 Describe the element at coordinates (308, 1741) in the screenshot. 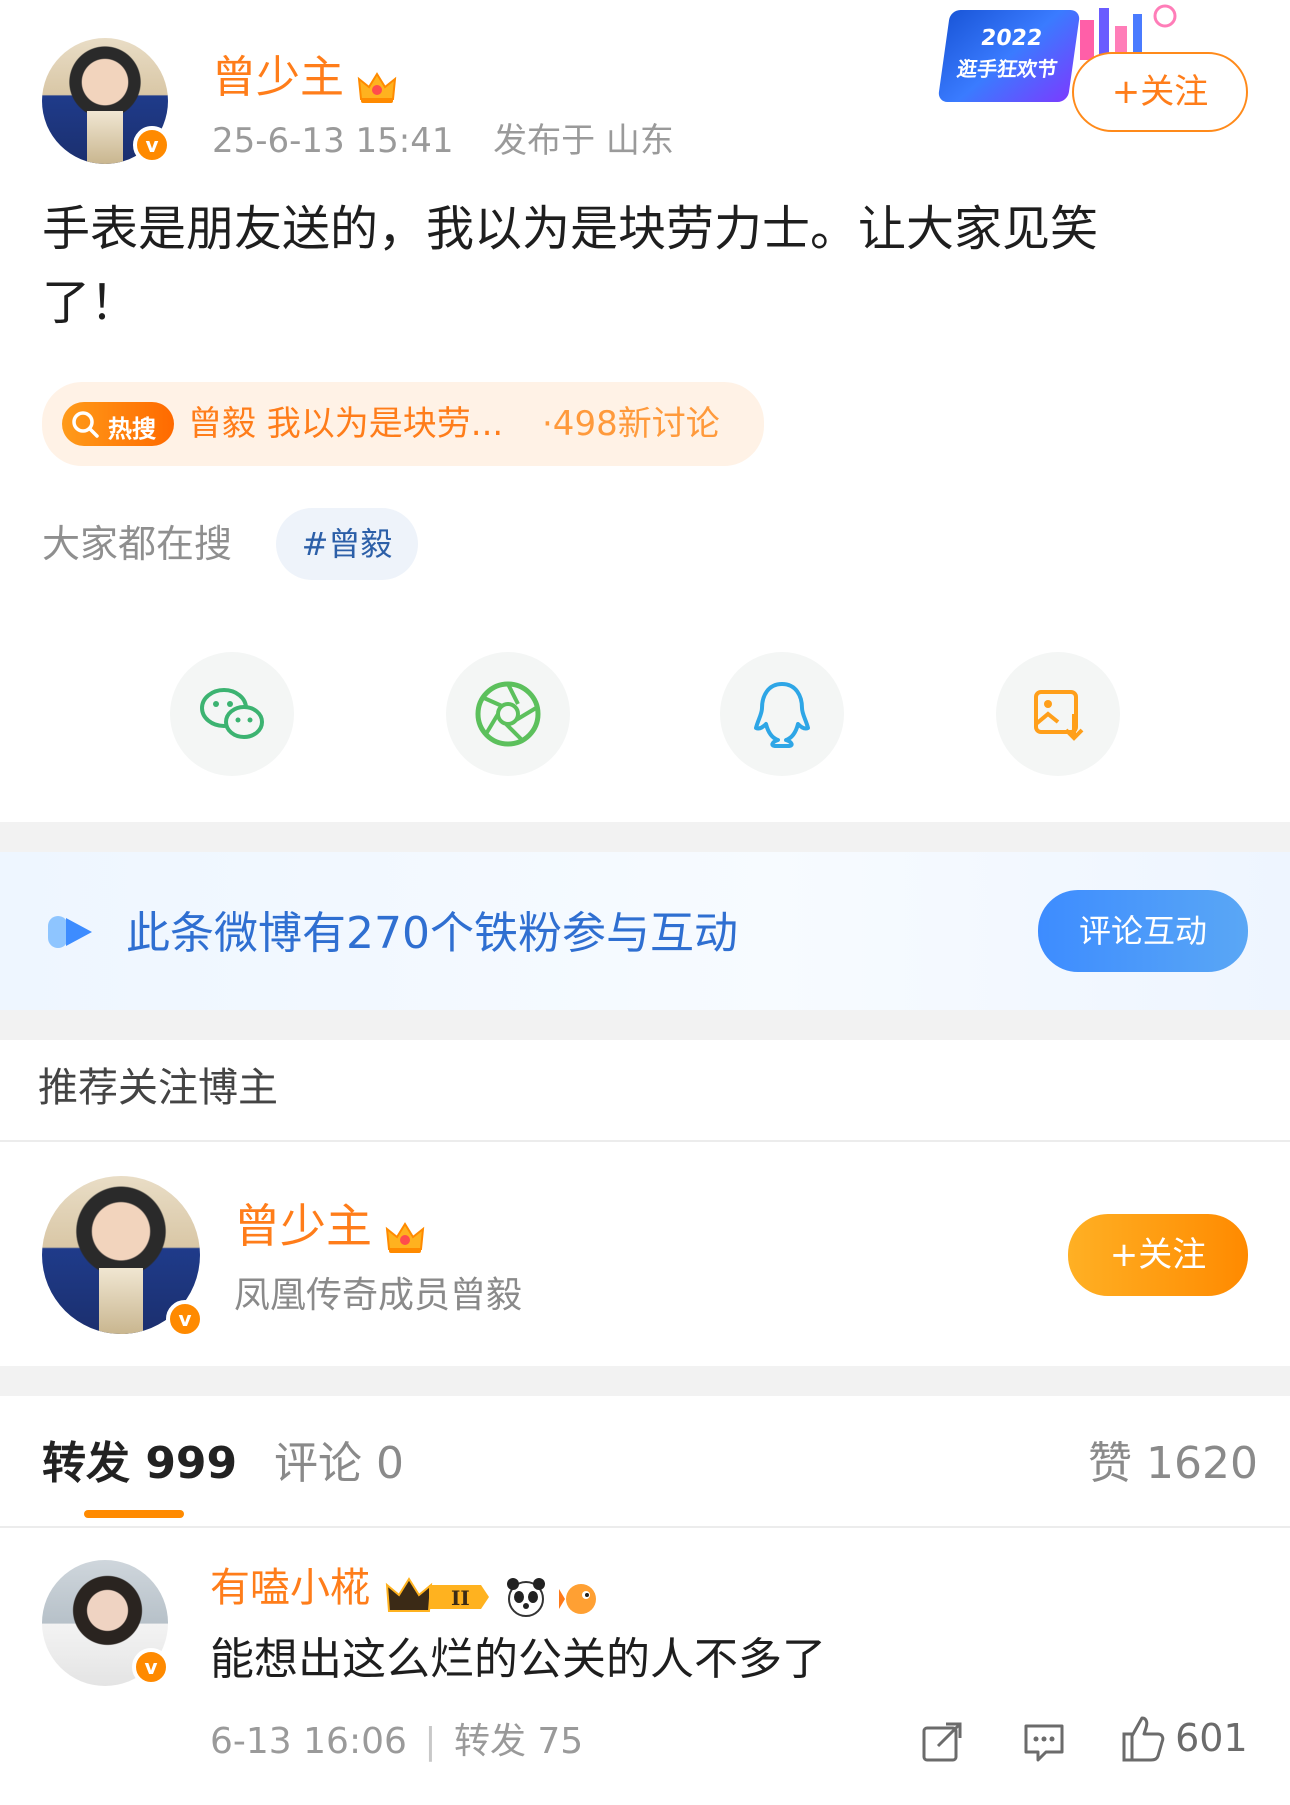

I see `repost-time: 6-13 16:06` at that location.